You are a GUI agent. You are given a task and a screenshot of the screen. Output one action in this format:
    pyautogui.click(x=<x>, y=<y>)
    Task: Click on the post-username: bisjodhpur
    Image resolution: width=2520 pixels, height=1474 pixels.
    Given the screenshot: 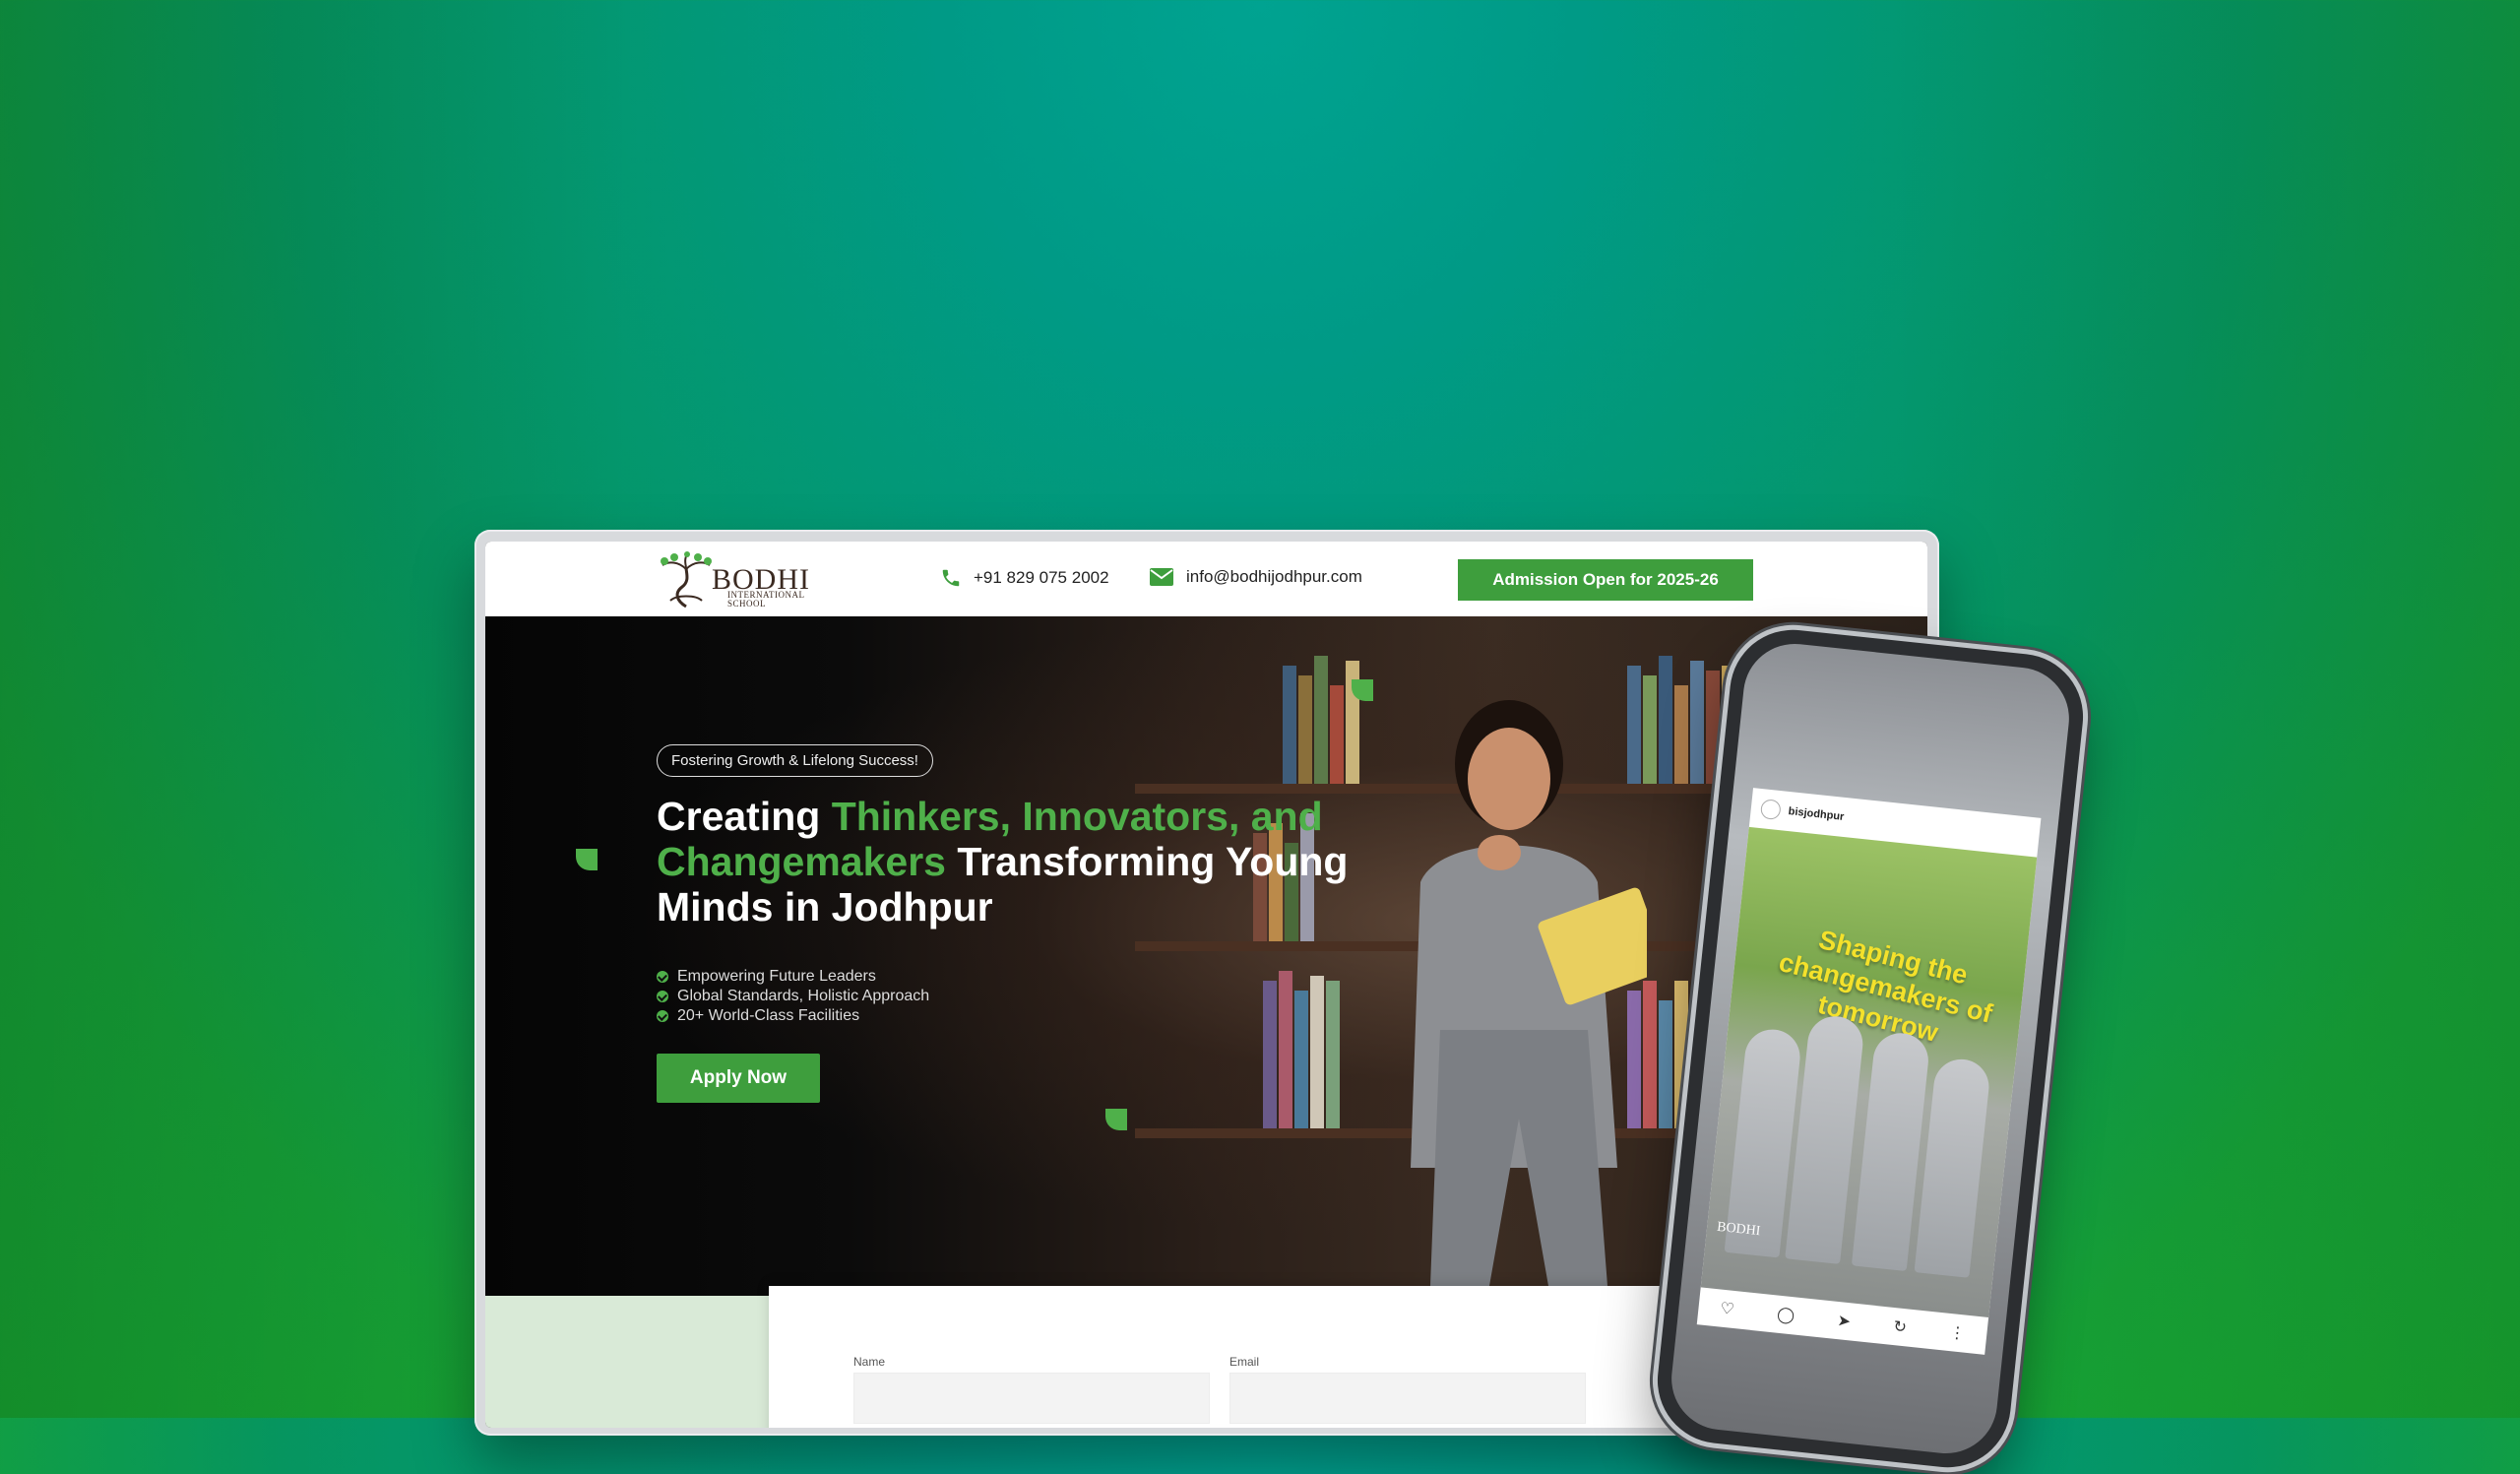 What is the action you would take?
    pyautogui.click(x=1816, y=814)
    